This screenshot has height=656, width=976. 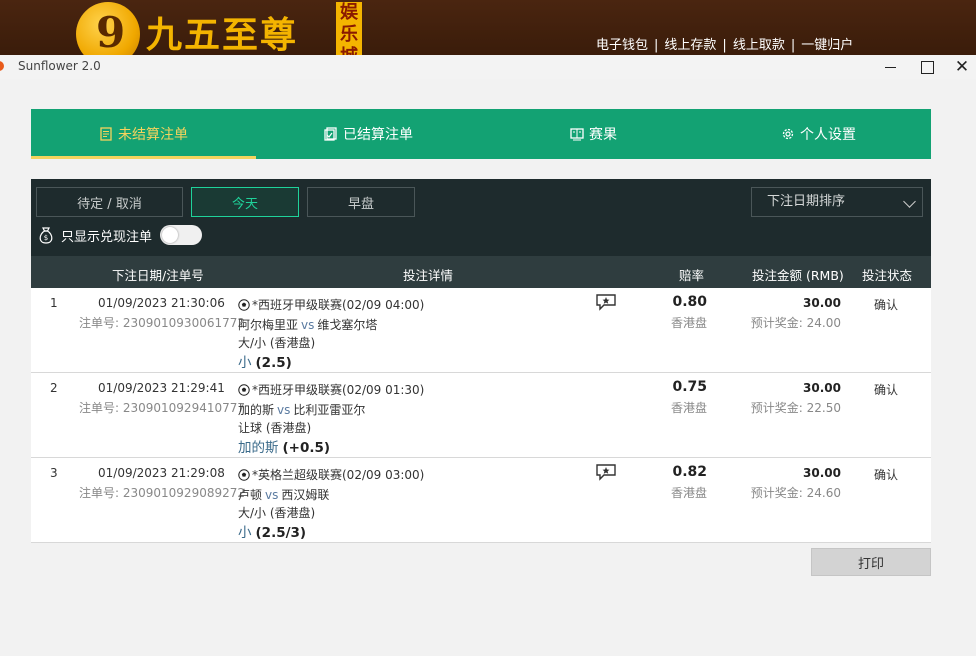 I want to click on match-teams: 加的斯 vs 比利亚雷亚尔, so click(x=301, y=409).